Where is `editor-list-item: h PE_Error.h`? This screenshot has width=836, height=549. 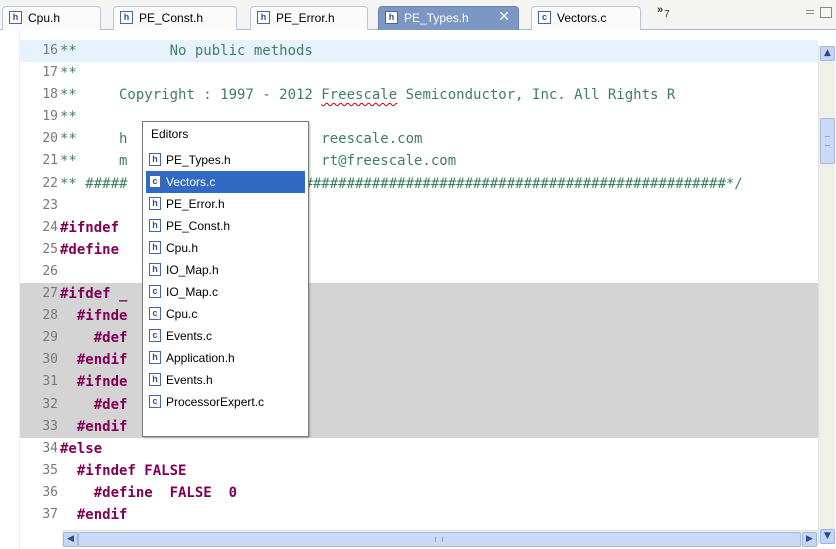
editor-list-item: h PE_Error.h is located at coordinates (225, 204).